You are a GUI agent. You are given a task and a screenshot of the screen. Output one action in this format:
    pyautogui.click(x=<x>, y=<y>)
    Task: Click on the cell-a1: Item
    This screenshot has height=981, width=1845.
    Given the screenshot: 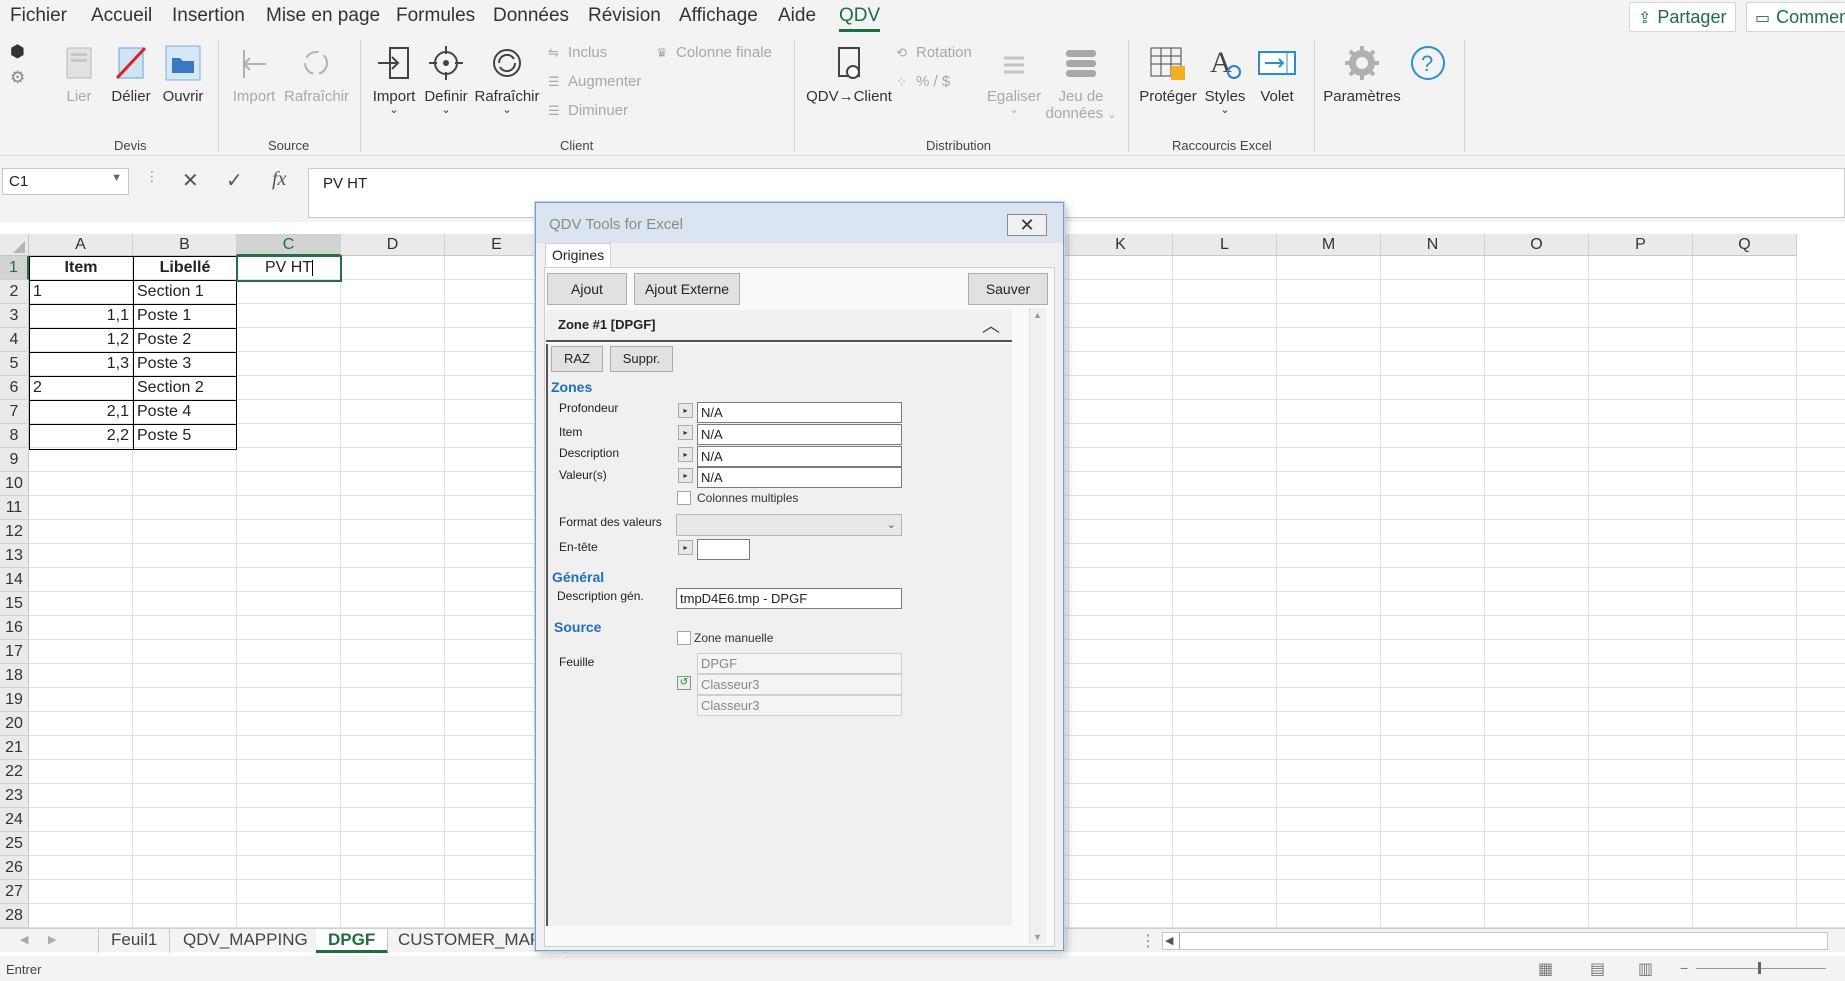 What is the action you would take?
    pyautogui.click(x=81, y=268)
    